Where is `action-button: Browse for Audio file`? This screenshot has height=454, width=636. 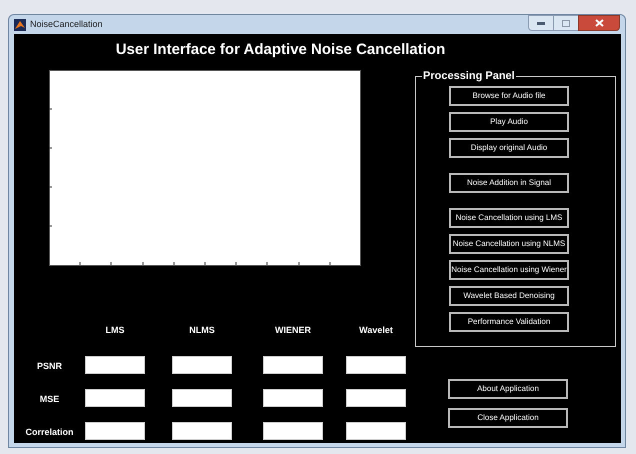 action-button: Browse for Audio file is located at coordinates (509, 96).